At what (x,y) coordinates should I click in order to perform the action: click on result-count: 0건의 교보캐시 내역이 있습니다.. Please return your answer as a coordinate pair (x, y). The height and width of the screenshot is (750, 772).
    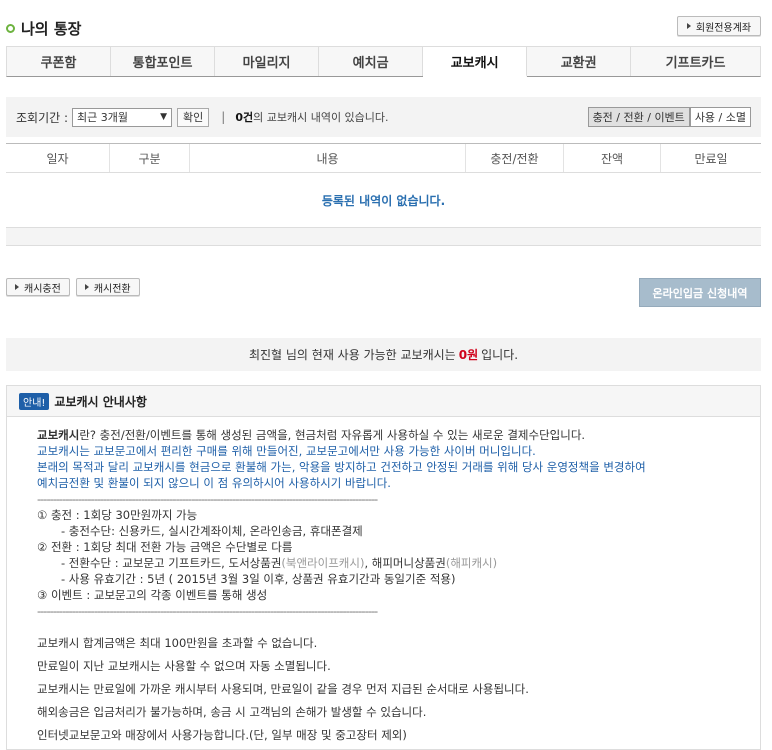
    Looking at the image, I should click on (311, 117).